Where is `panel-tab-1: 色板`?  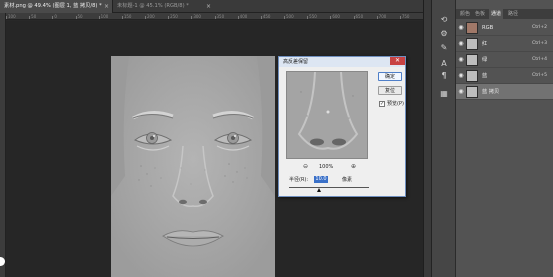 panel-tab-1: 色板 is located at coordinates (480, 14).